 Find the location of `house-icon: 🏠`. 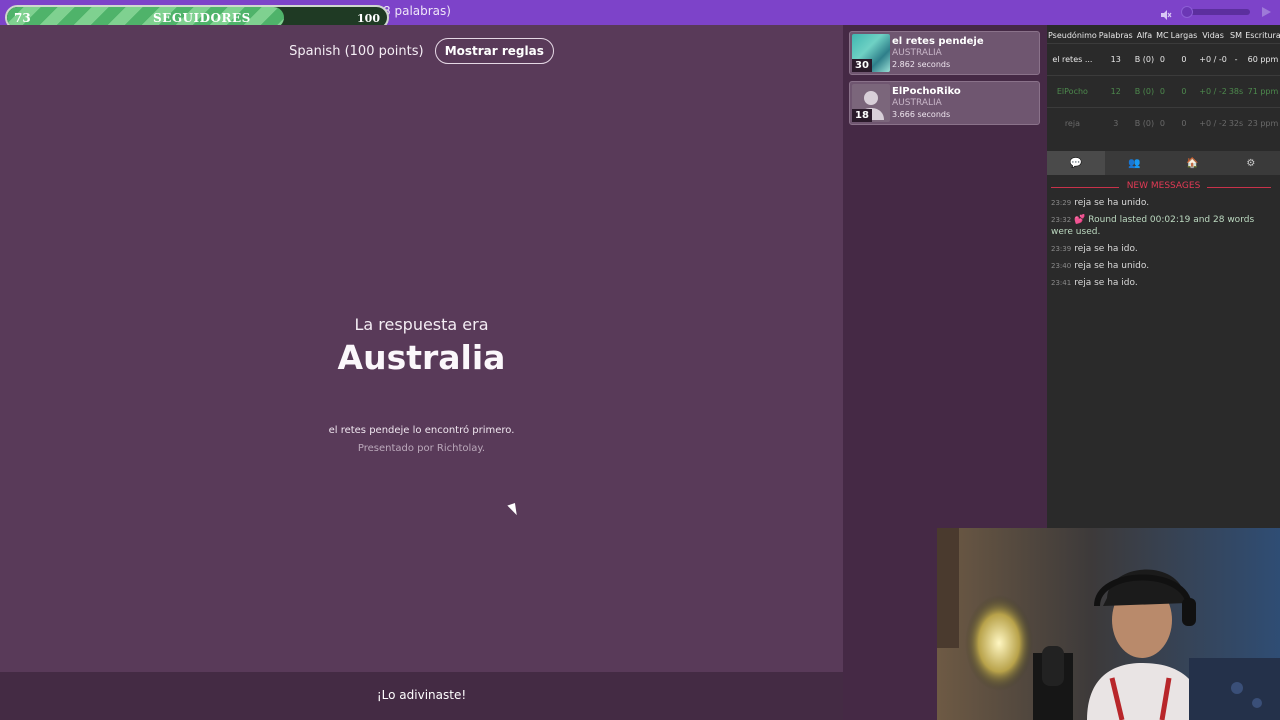

house-icon: 🏠 is located at coordinates (1192, 163).